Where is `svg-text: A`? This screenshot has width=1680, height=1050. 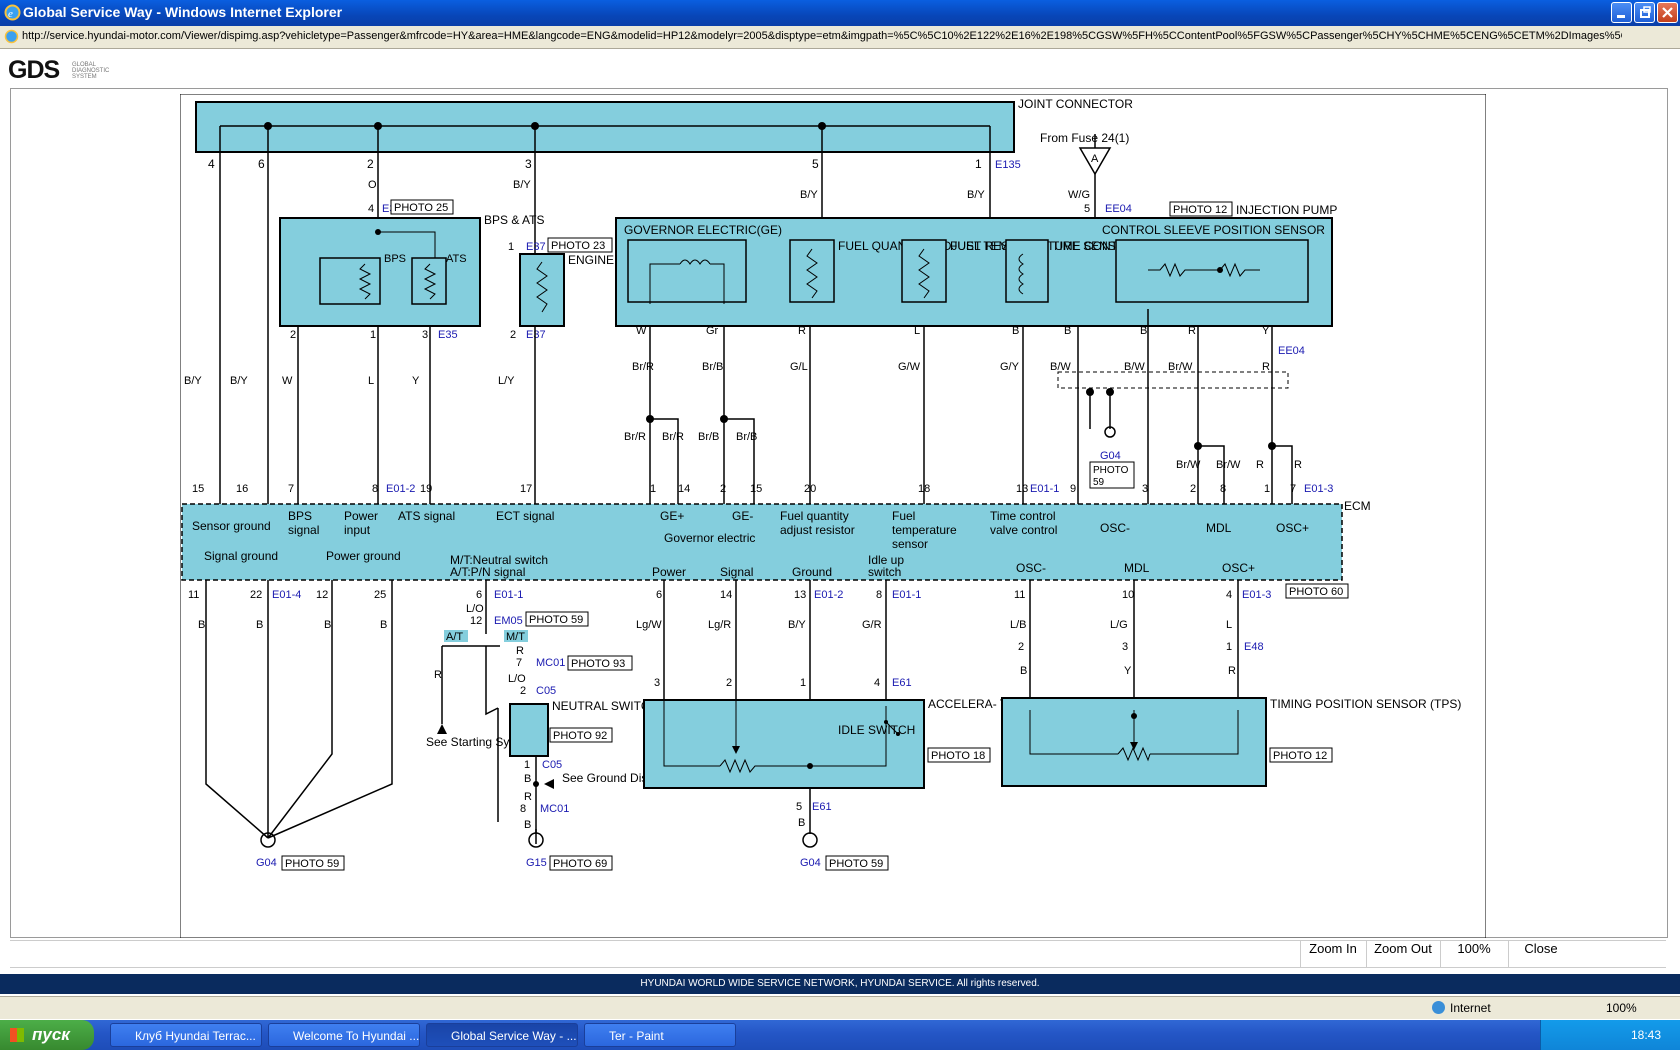
svg-text: A is located at coordinates (1095, 159).